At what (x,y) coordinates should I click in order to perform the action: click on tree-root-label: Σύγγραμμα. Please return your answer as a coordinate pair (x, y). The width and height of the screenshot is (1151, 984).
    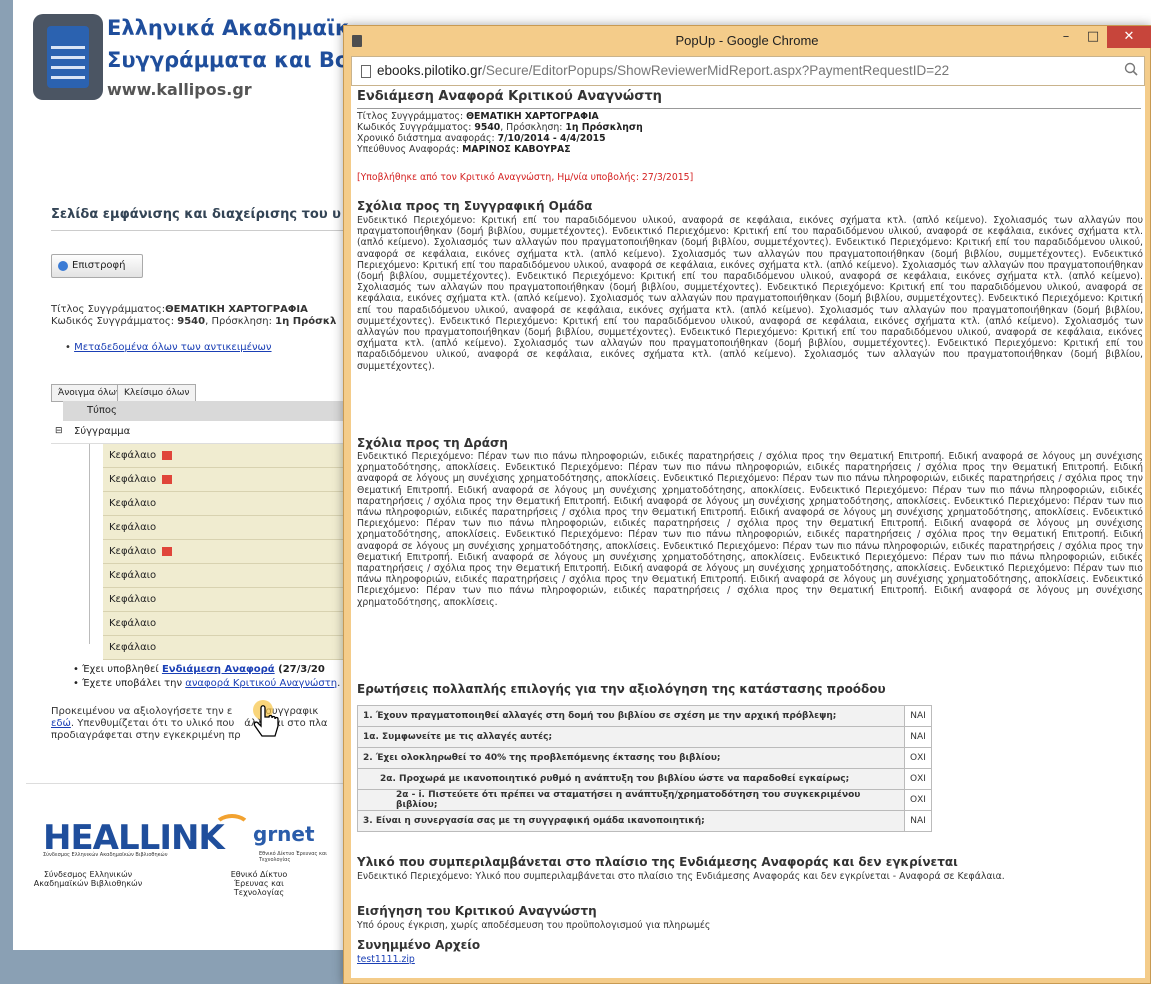
    Looking at the image, I should click on (102, 431).